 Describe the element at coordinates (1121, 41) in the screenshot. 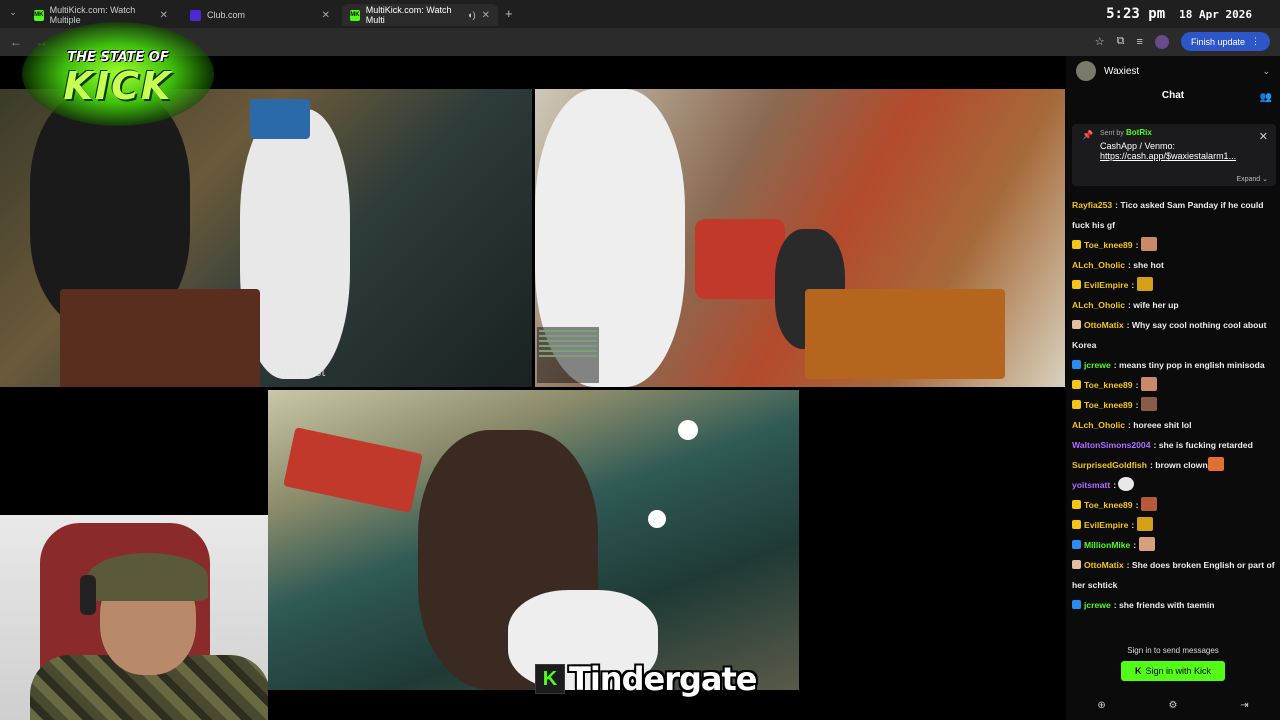

I see `extensions-puzzle-icon: ⧉` at that location.